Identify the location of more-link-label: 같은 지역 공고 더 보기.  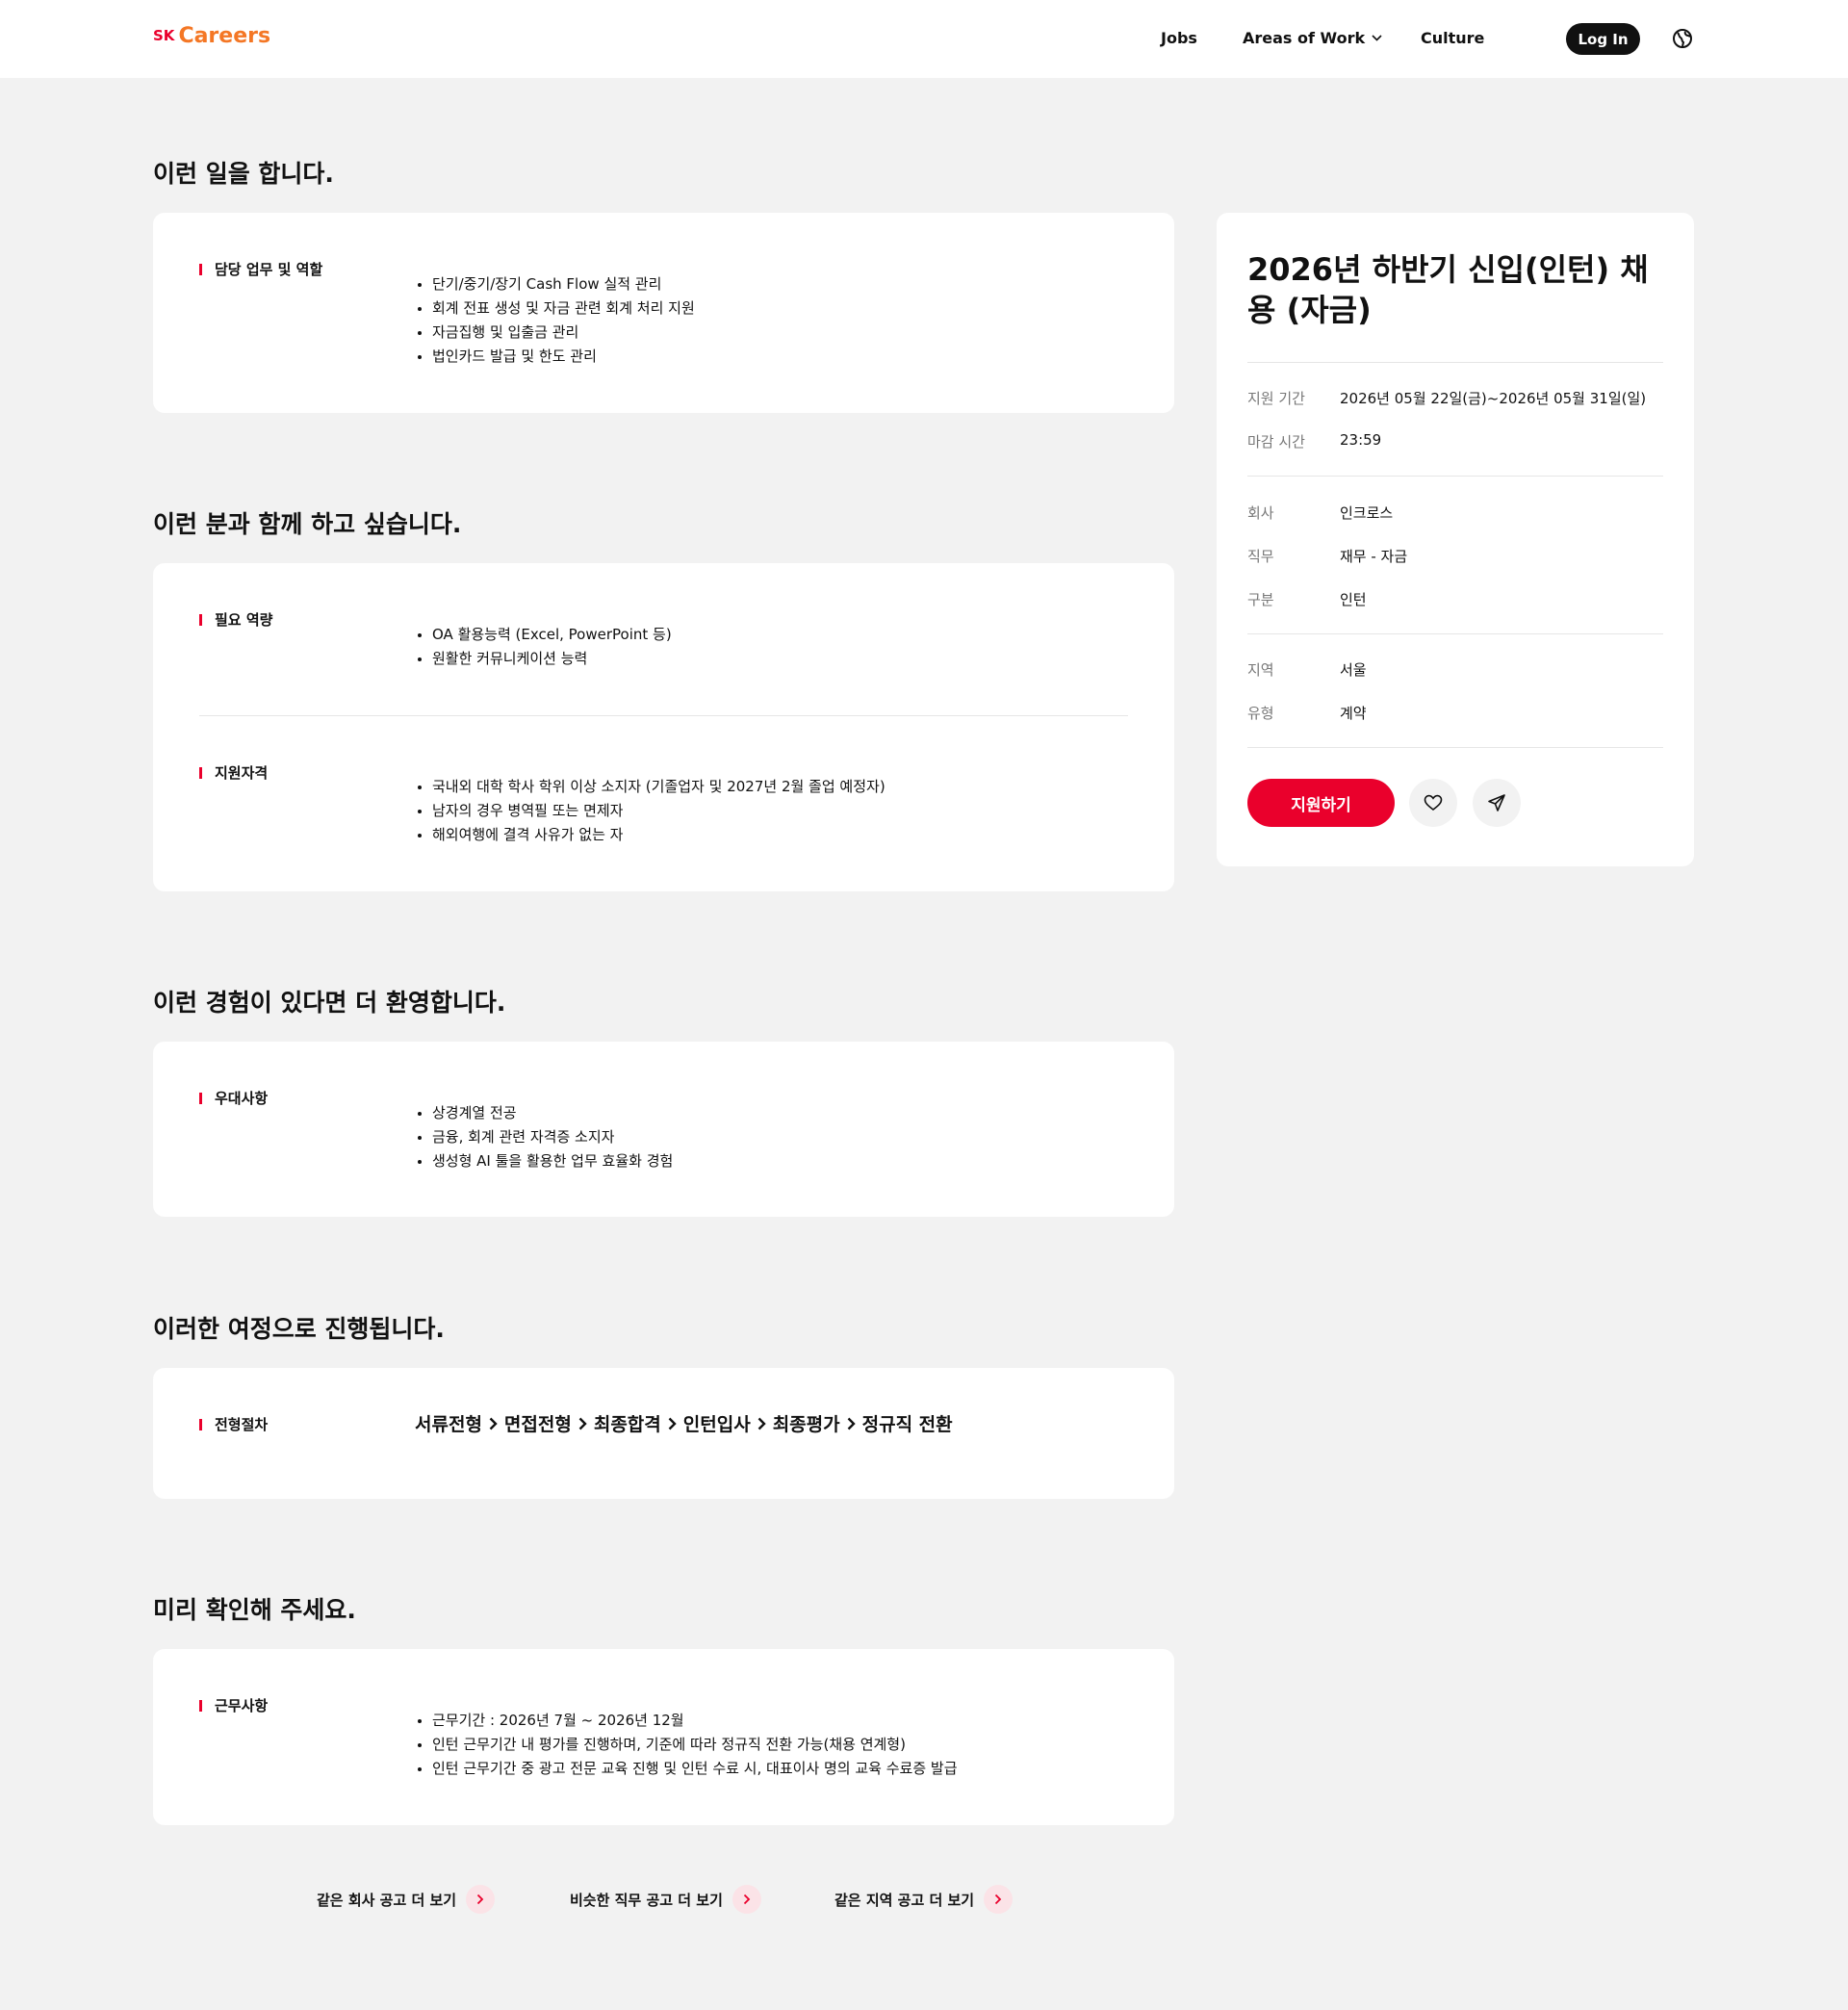
(904, 1900).